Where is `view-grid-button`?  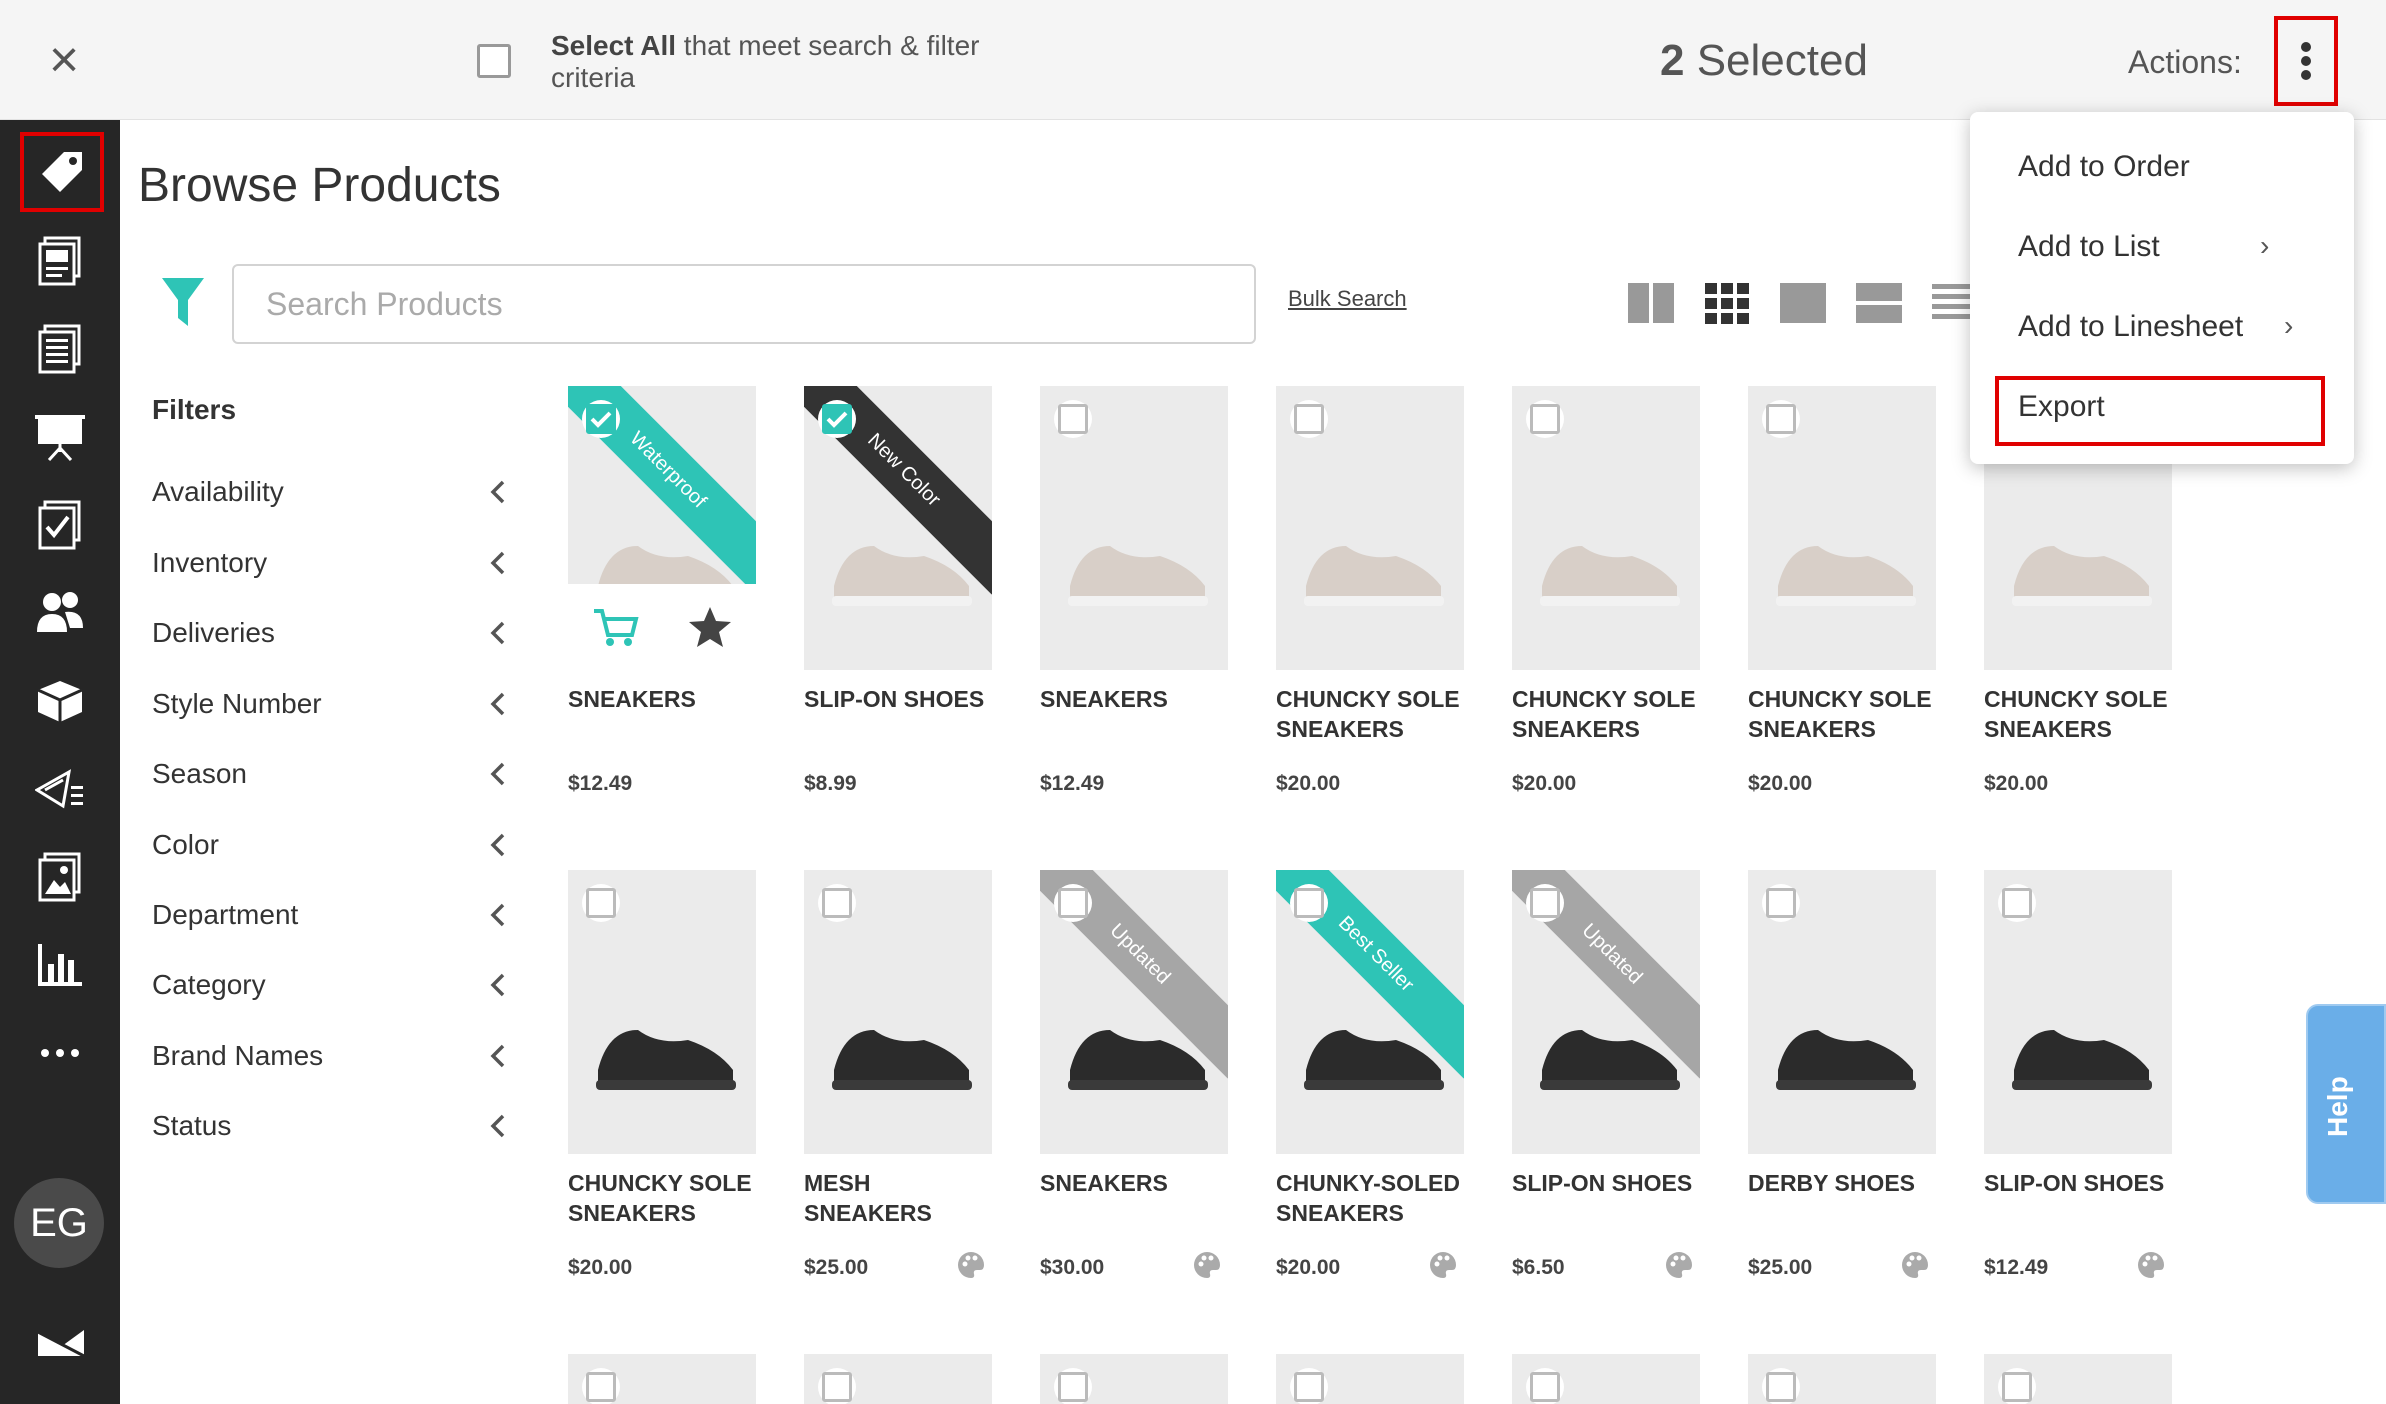
view-grid-button is located at coordinates (1727, 303).